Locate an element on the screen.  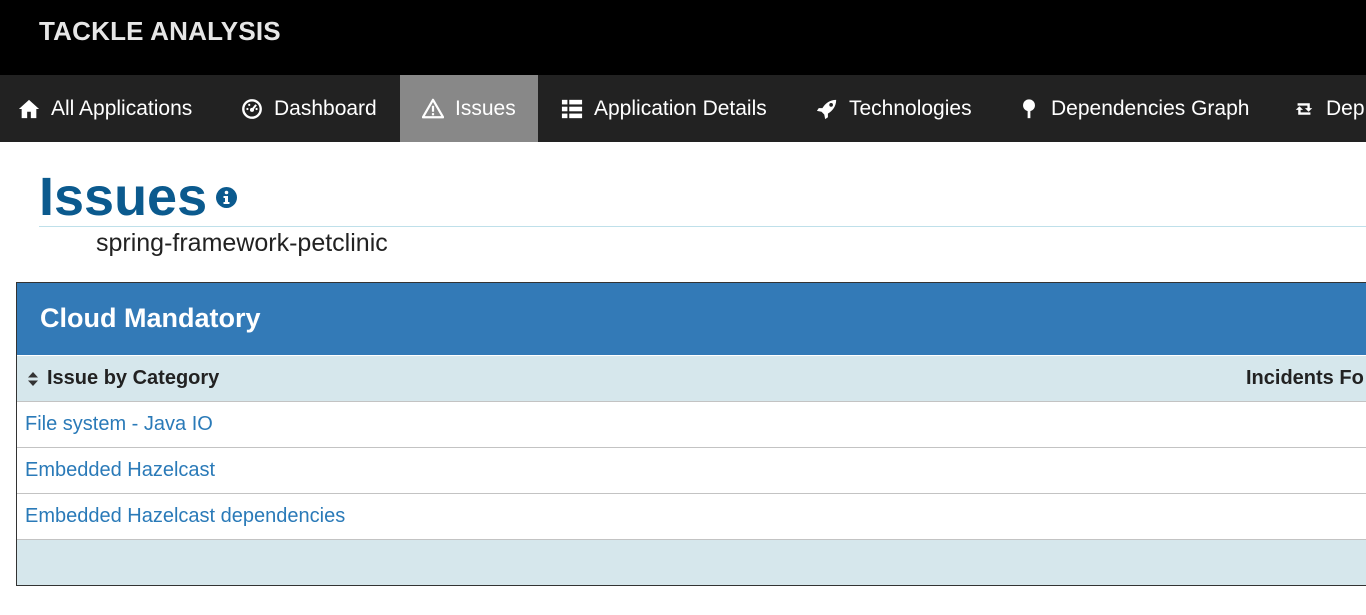
list-icon is located at coordinates (572, 109).